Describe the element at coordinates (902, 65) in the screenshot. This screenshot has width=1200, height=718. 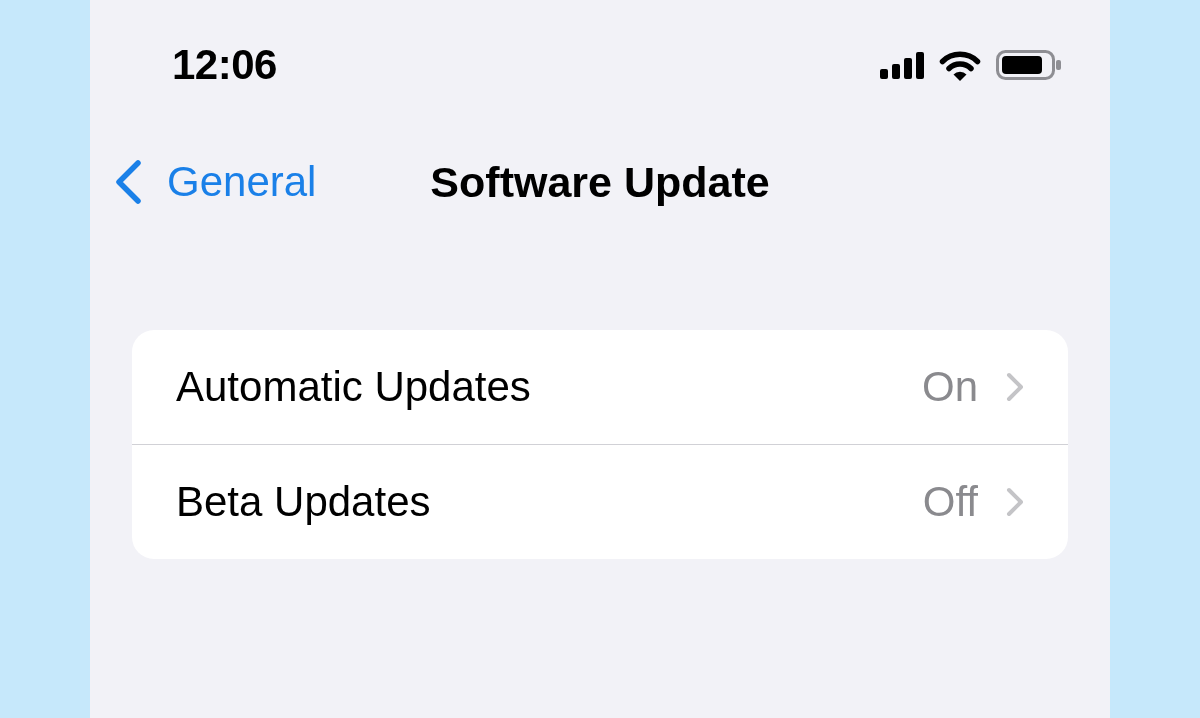
I see `signal-icon` at that location.